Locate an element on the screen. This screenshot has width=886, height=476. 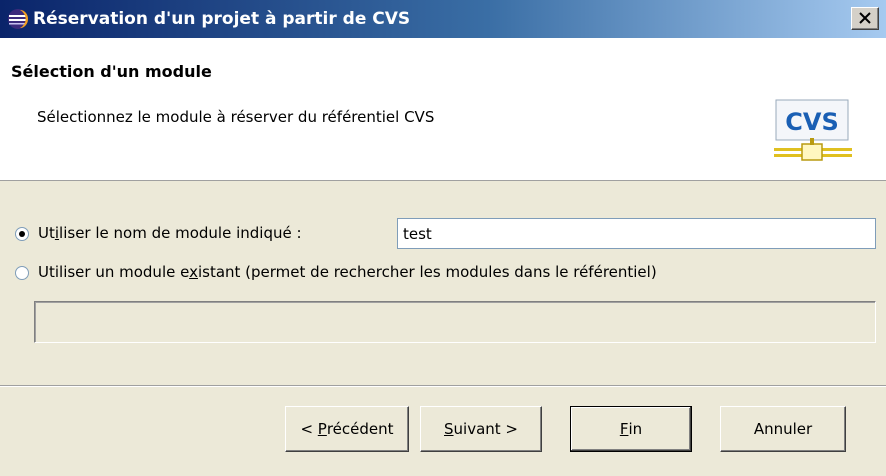
radio-selected-dot is located at coordinates (22, 234).